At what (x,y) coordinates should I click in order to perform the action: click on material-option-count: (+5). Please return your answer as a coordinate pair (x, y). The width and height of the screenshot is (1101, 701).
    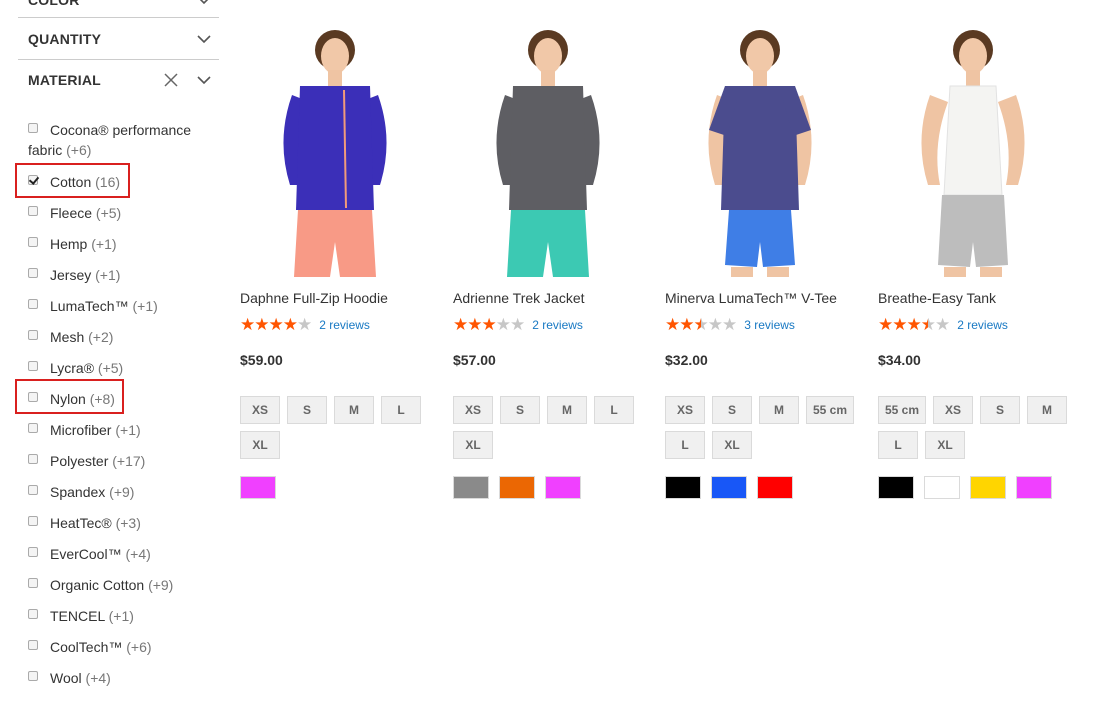
    Looking at the image, I should click on (110, 368).